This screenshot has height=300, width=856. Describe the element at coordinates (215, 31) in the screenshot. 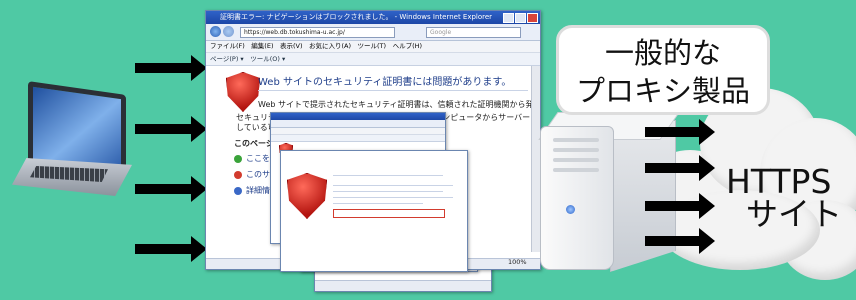

I see `back-button` at that location.